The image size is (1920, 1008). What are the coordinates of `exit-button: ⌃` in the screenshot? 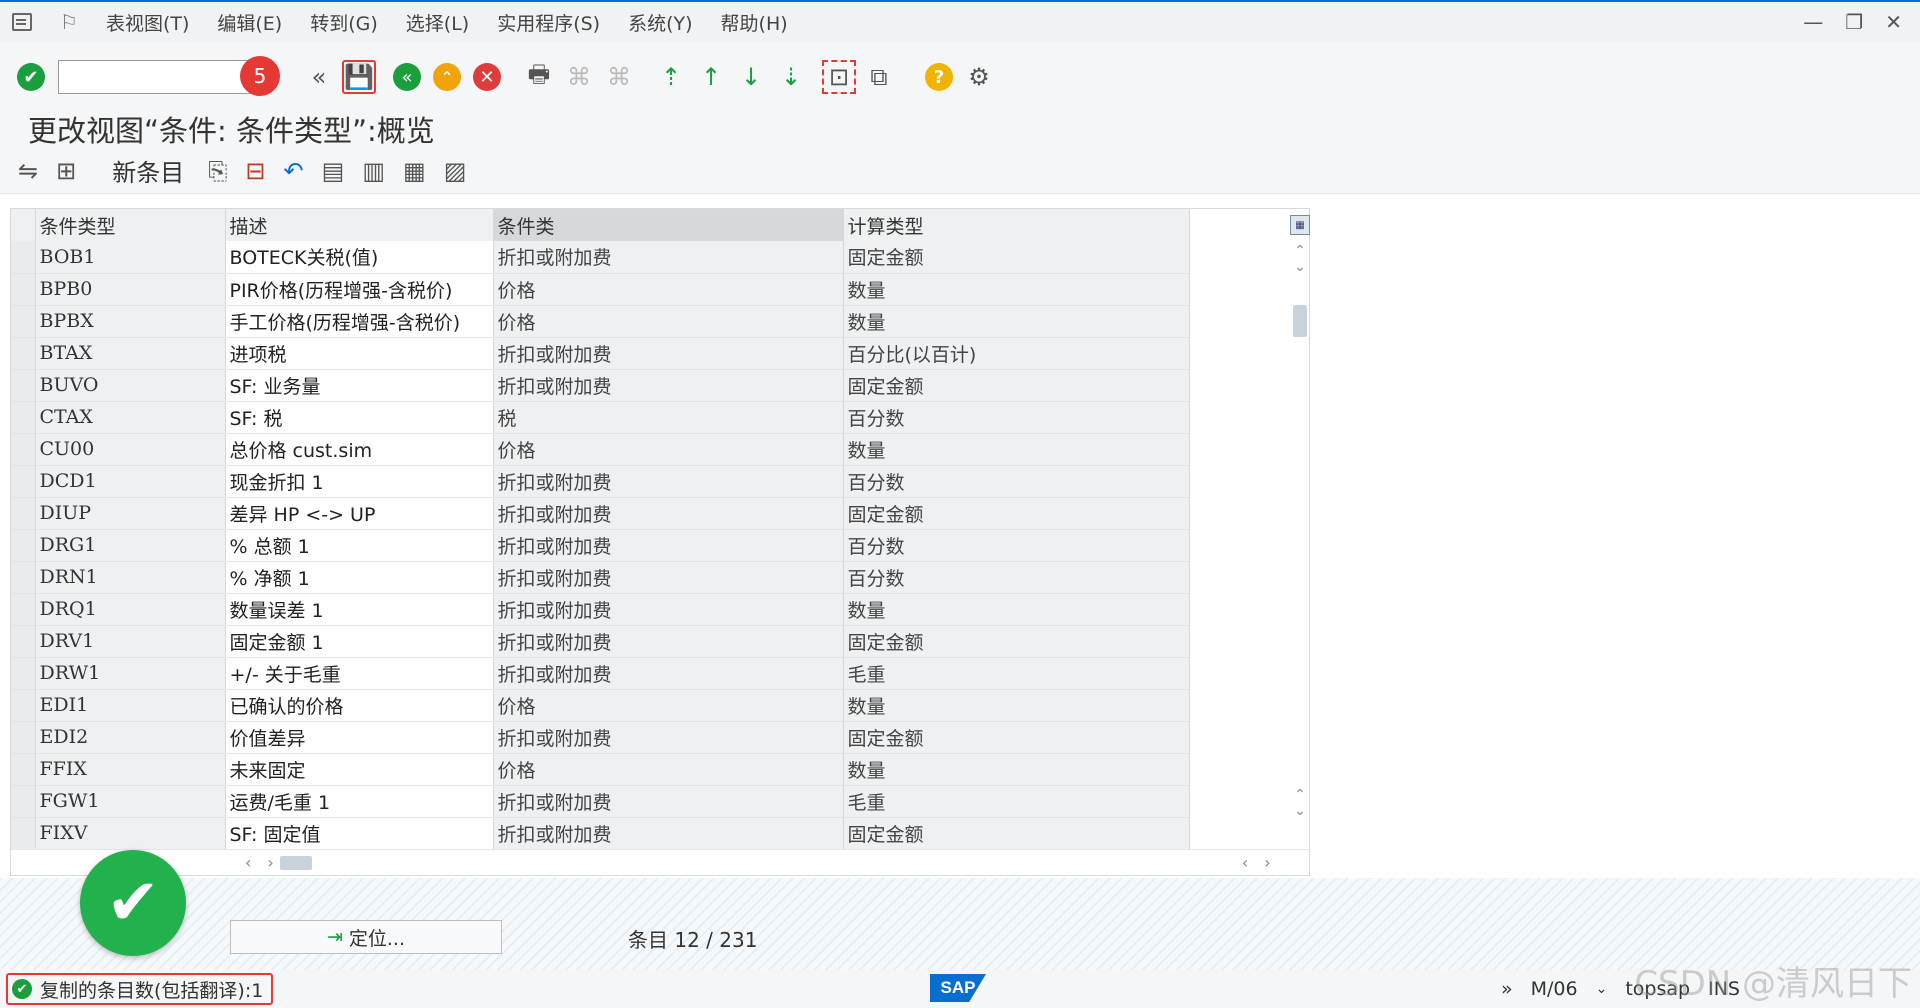 It's located at (447, 77).